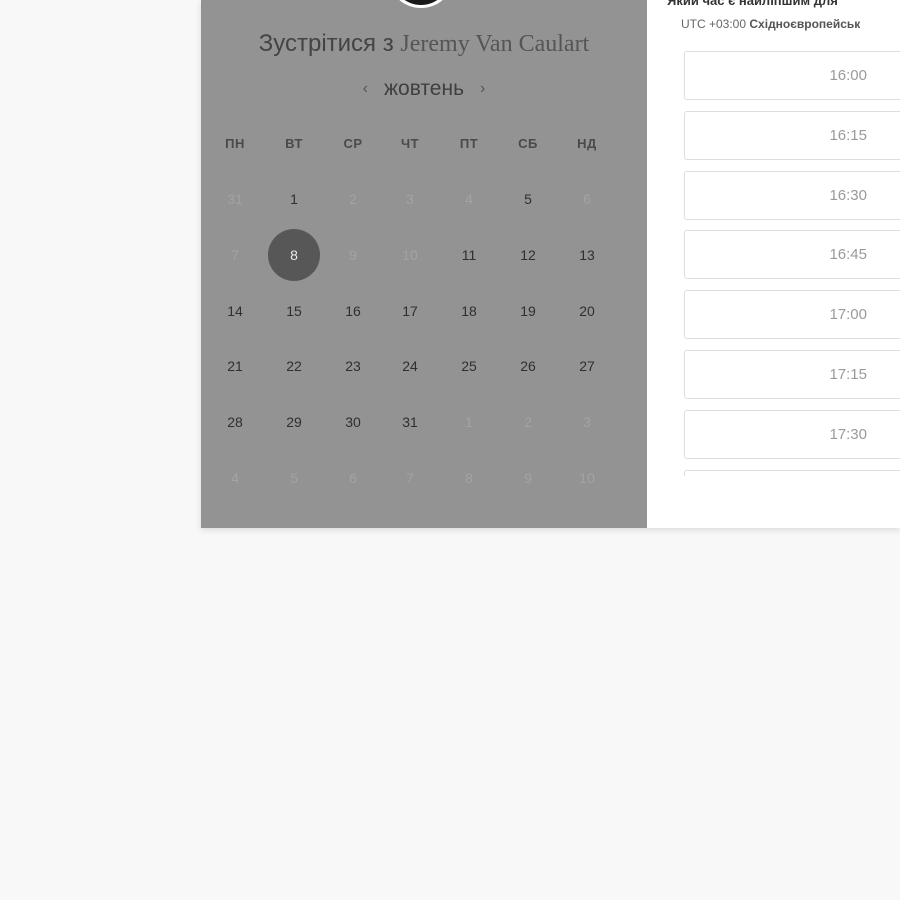  What do you see at coordinates (294, 422) in the screenshot?
I see `calendar-day: 29` at bounding box center [294, 422].